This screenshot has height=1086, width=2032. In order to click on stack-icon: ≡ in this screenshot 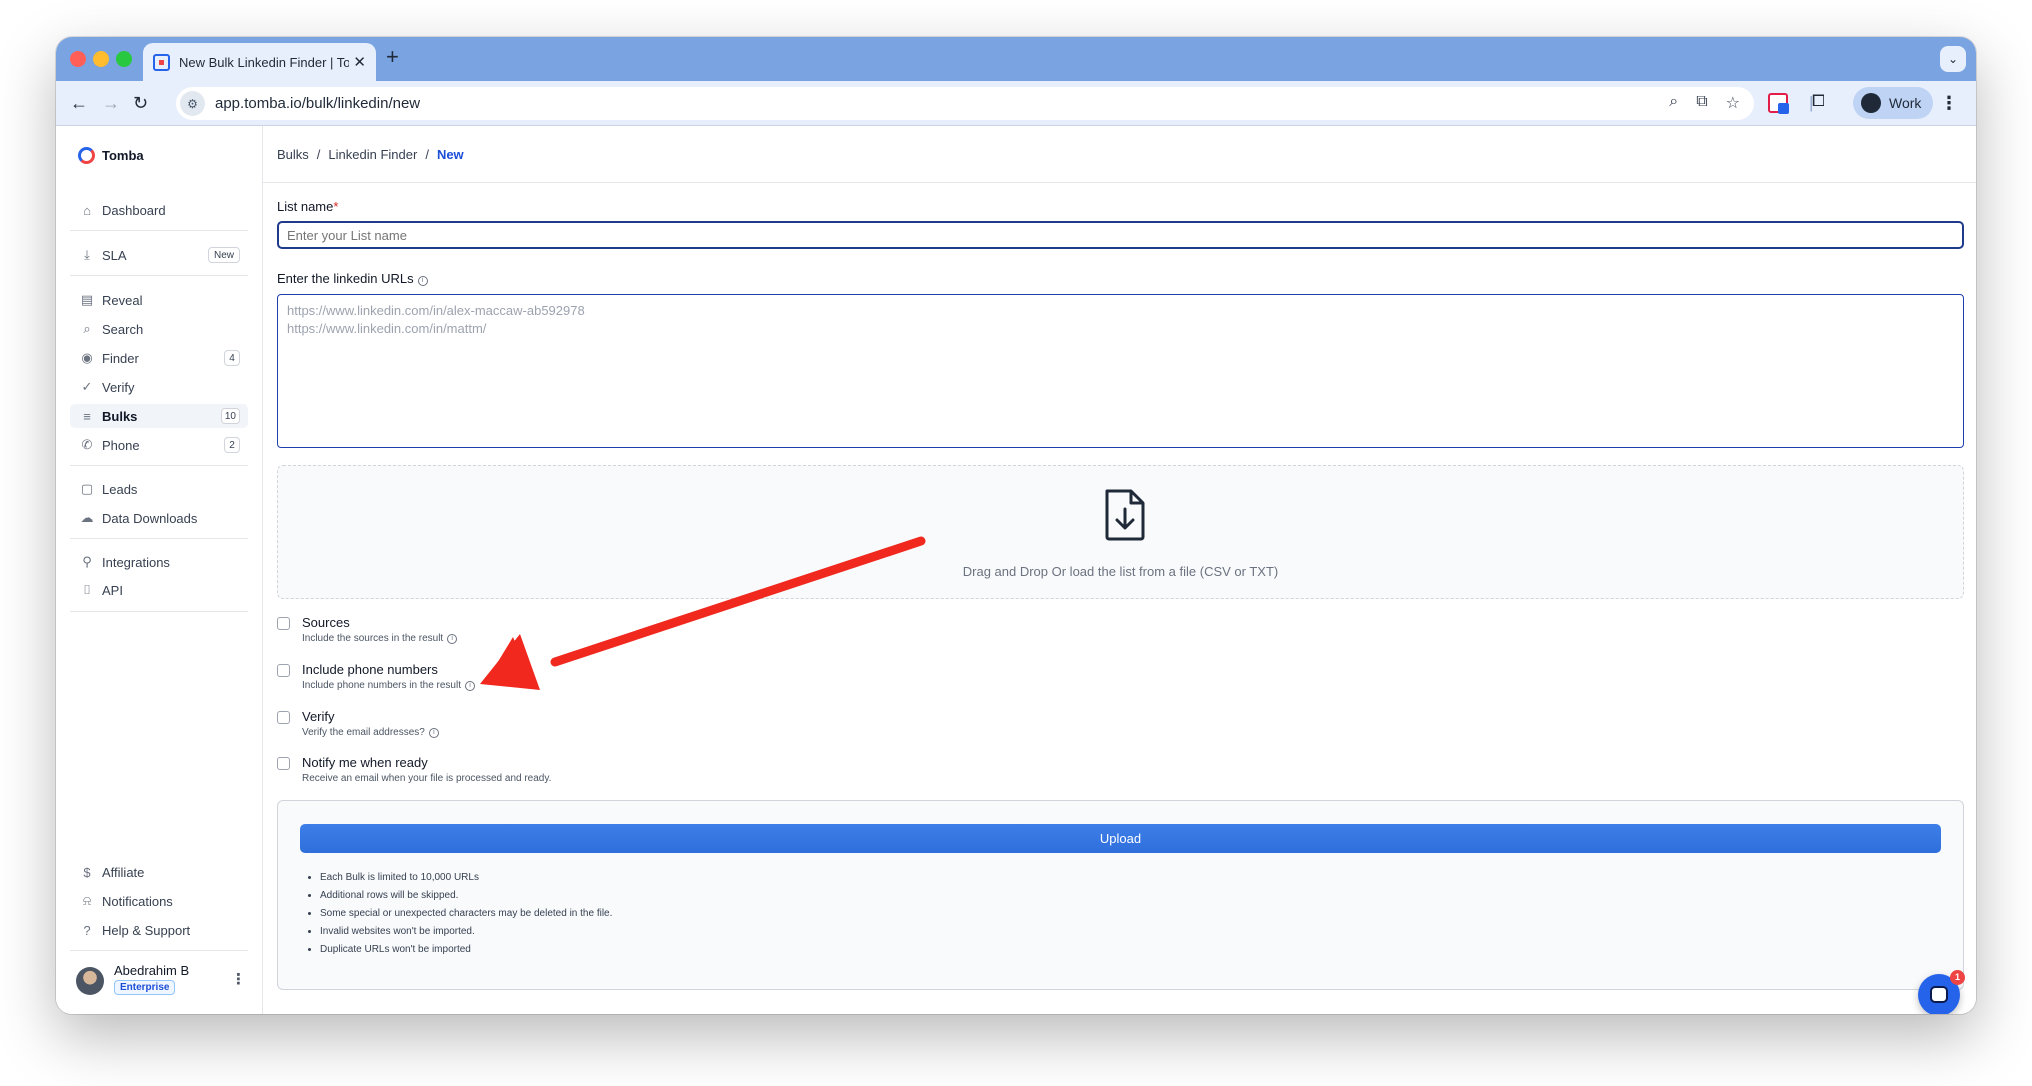, I will do `click(87, 416)`.